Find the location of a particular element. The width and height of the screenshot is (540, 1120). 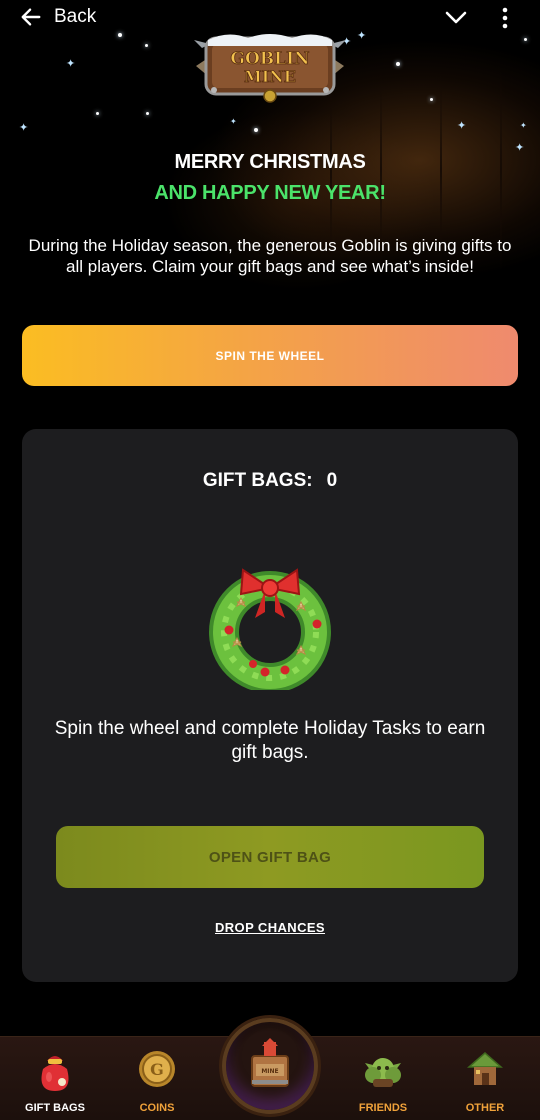

goblin-friends-icon is located at coordinates (383, 1072).